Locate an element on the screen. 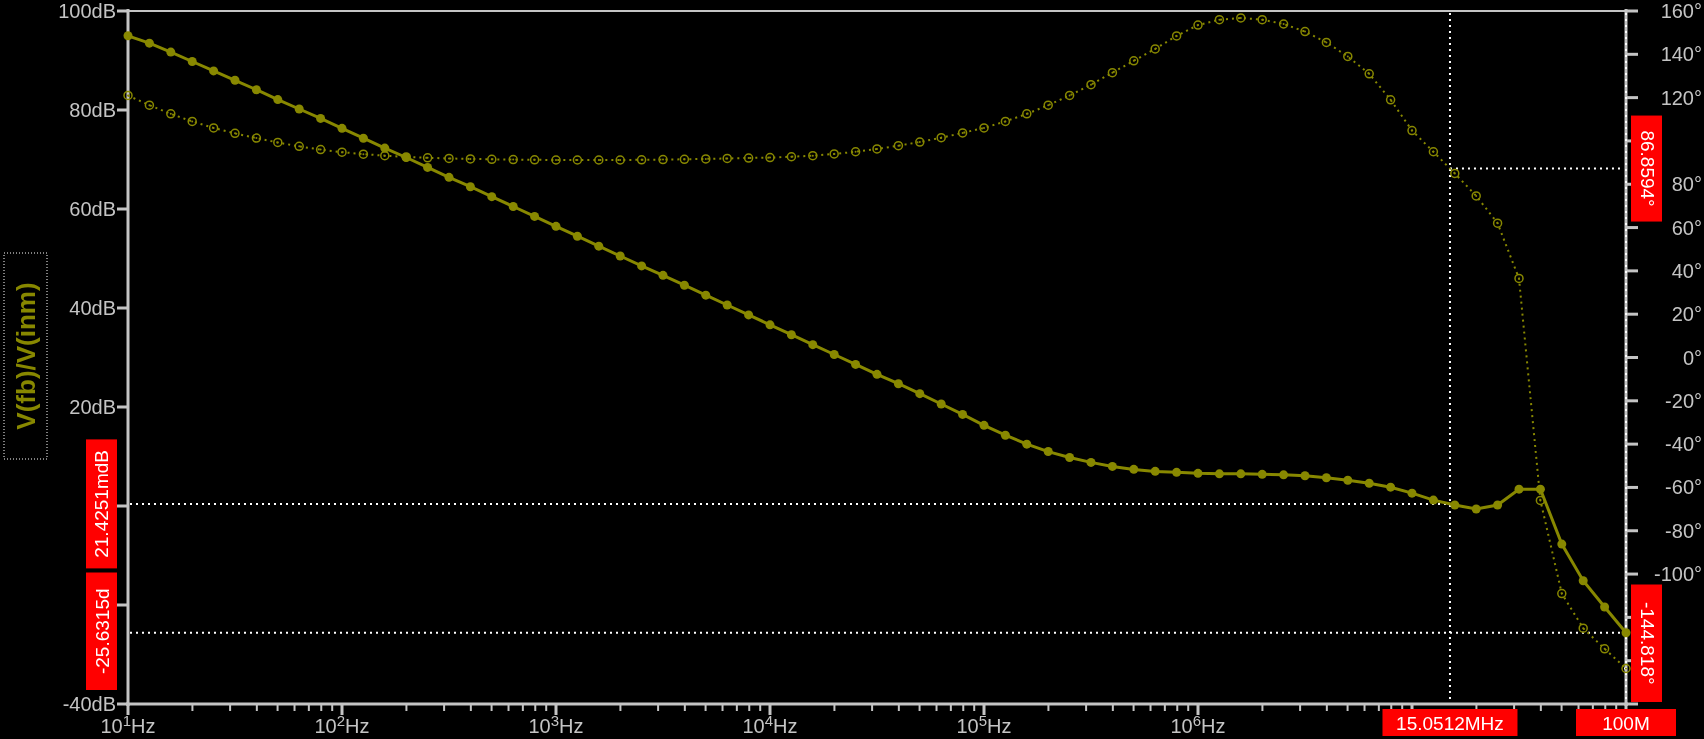 This screenshot has height=739, width=1704. cursor-readout: -25.6315d is located at coordinates (101, 631).